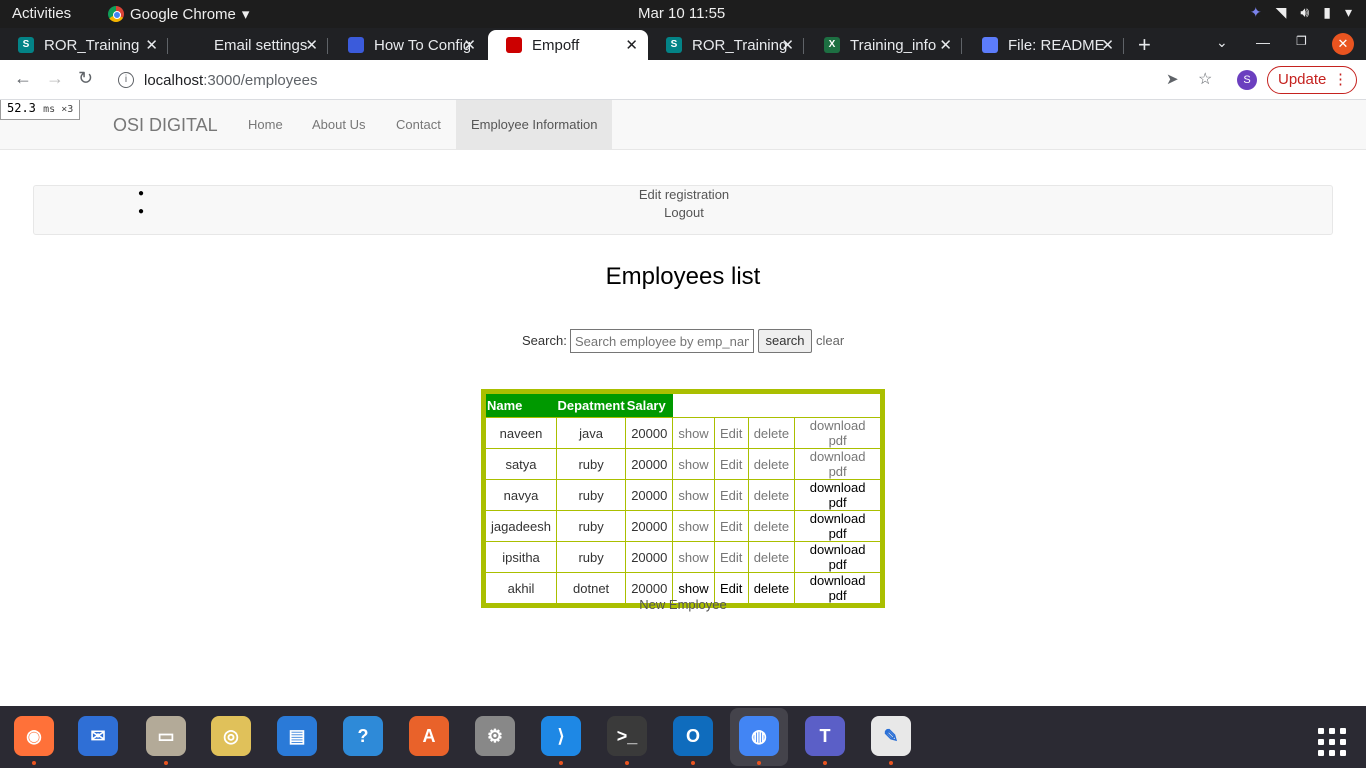 The image size is (1366, 768). What do you see at coordinates (1247, 80) in the screenshot?
I see `profile-avatar: S` at bounding box center [1247, 80].